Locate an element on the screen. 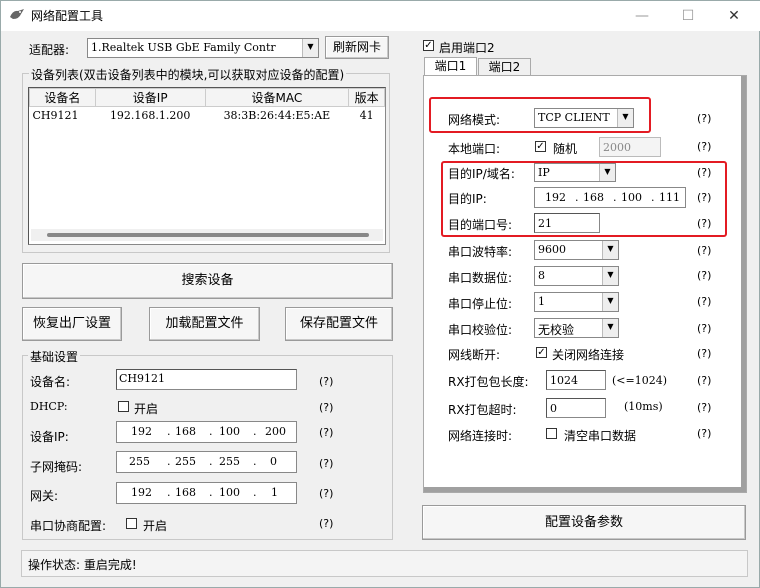 Image resolution: width=760 pixels, height=588 pixels. column-header: 设备IP is located at coordinates (150, 97).